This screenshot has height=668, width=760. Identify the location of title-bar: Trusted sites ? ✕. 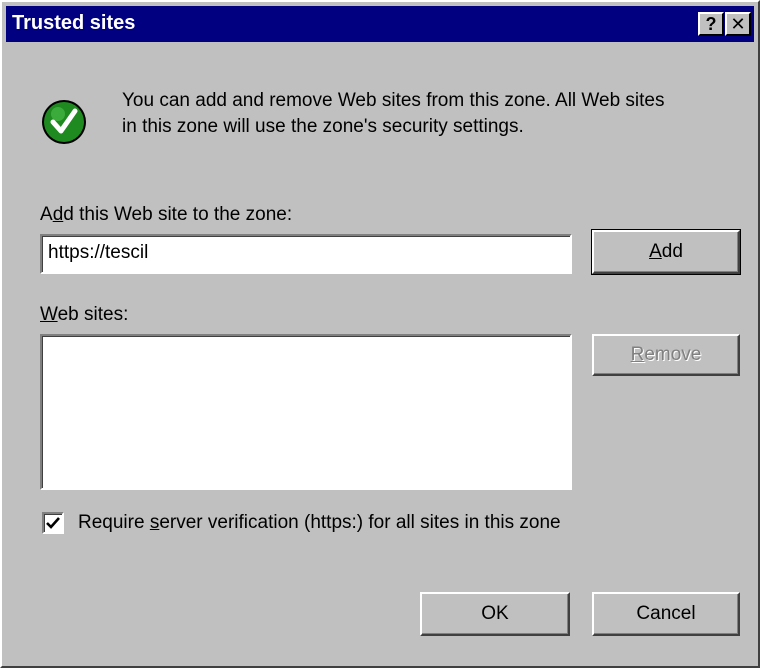
(380, 24).